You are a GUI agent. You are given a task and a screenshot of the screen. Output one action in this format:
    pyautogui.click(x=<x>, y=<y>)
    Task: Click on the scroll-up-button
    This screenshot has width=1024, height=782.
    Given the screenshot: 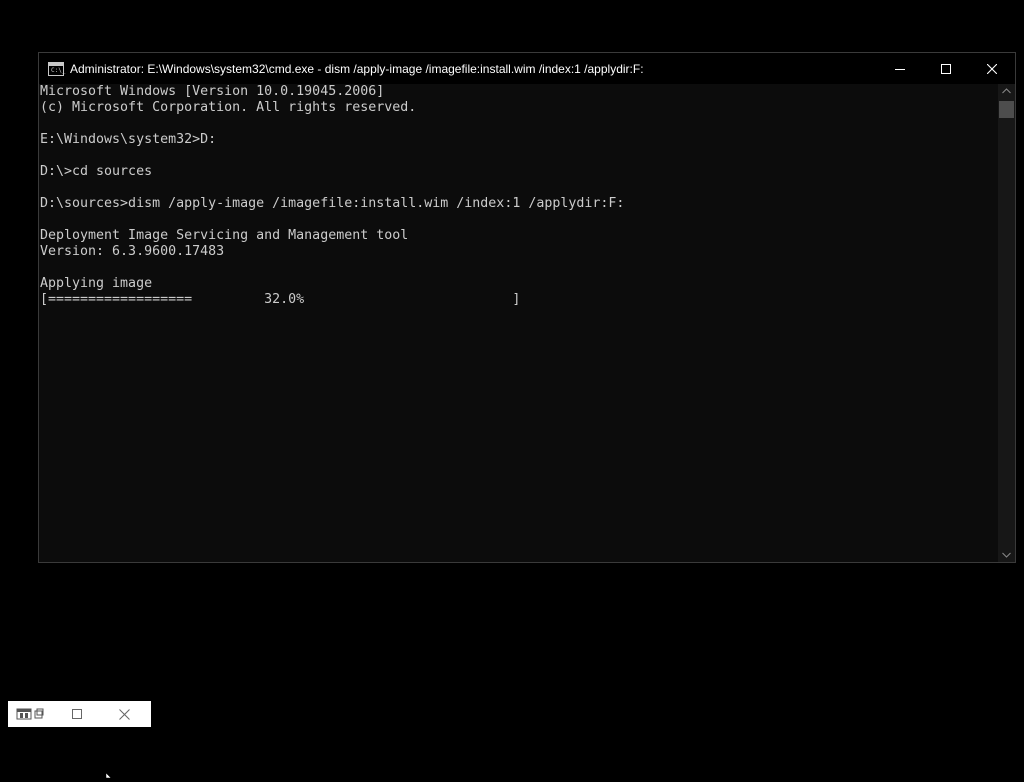 What is the action you would take?
    pyautogui.click(x=1006, y=91)
    